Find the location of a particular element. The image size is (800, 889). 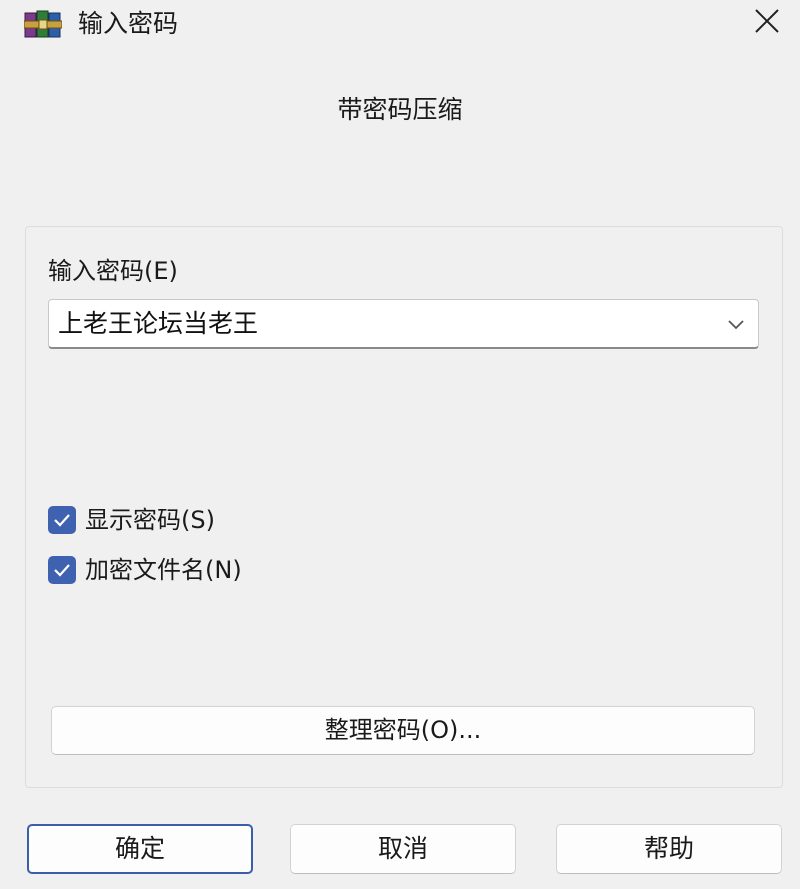

encrypt-filenames-label: 加密文件名(N) is located at coordinates (163, 570).